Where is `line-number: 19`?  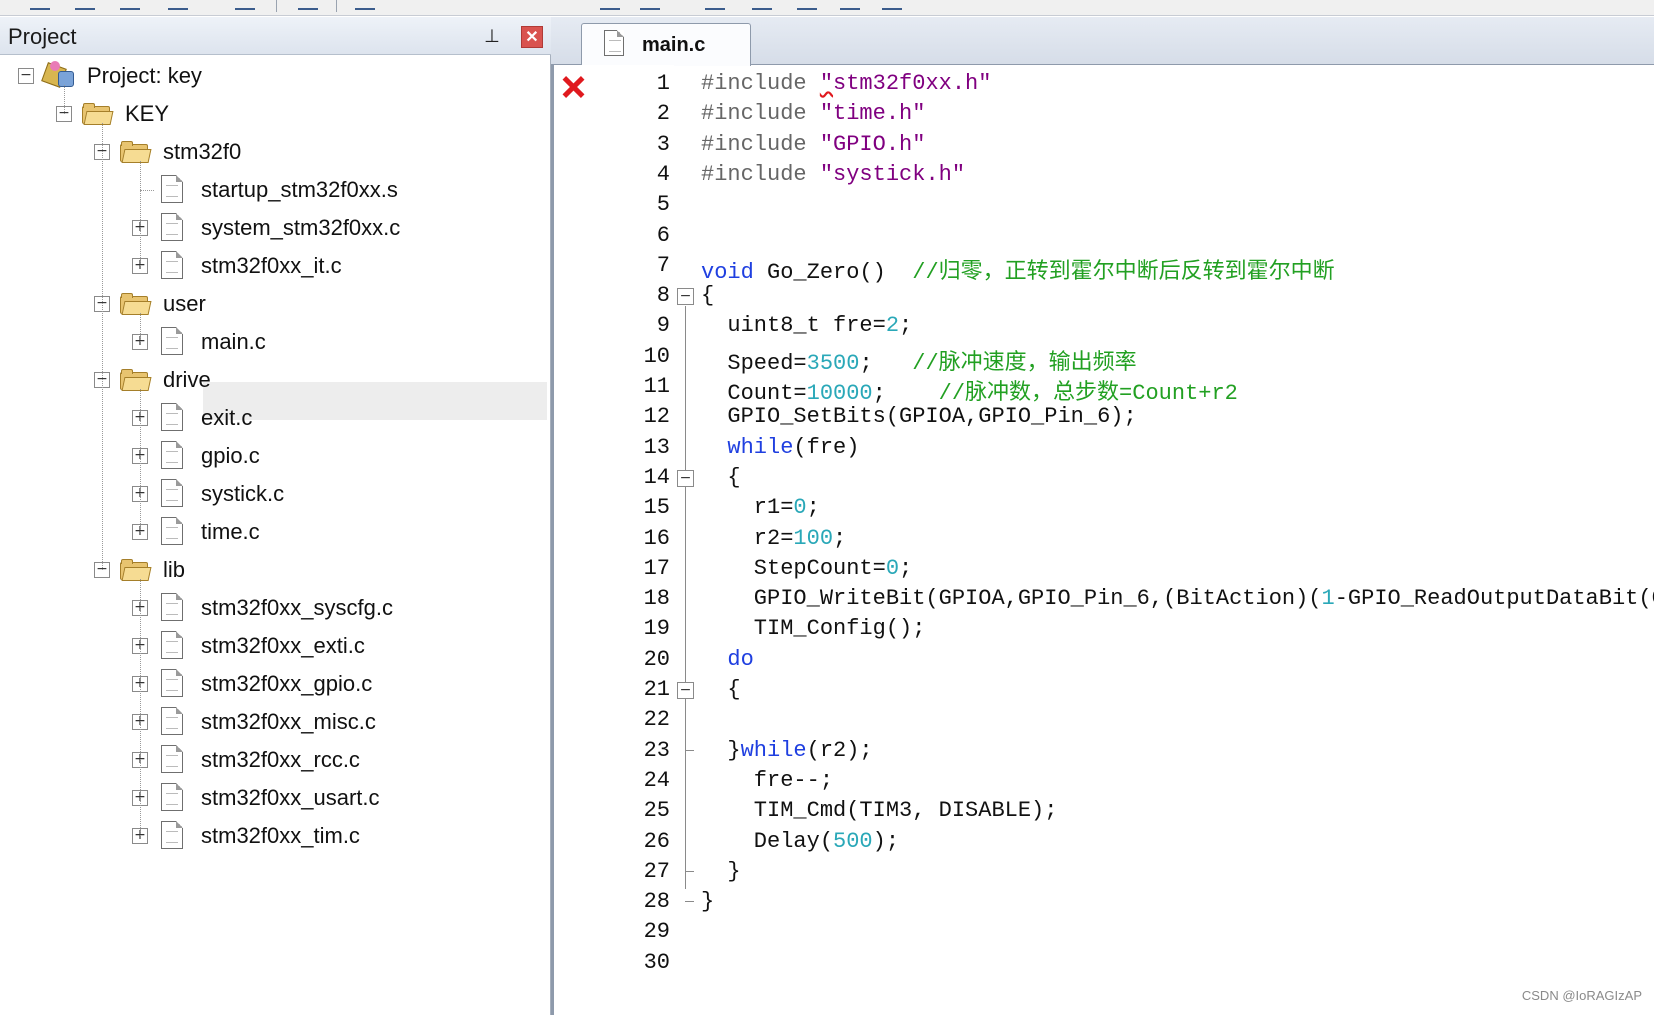 line-number: 19 is located at coordinates (656, 629).